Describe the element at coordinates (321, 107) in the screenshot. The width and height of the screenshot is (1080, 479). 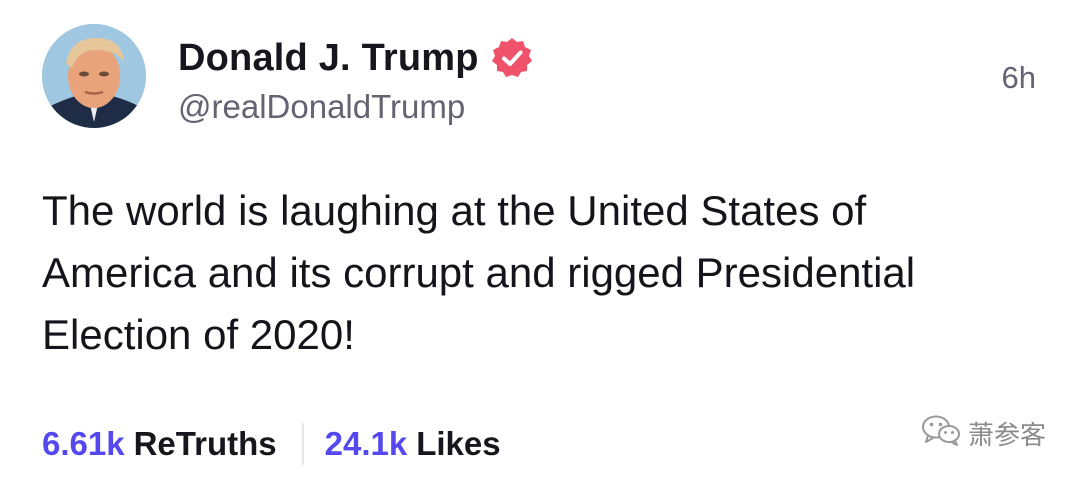
I see `author-handle: @realDonaldTrump` at that location.